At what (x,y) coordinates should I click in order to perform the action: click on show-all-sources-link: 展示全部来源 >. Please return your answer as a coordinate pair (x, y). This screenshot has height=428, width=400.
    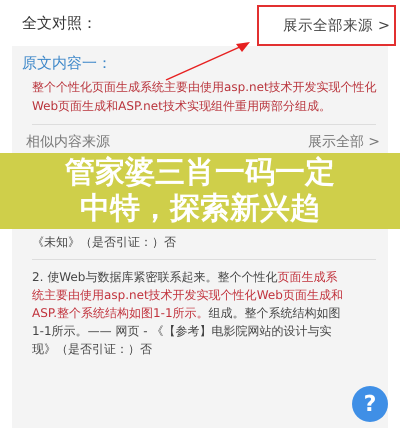
    Looking at the image, I should click on (326, 25).